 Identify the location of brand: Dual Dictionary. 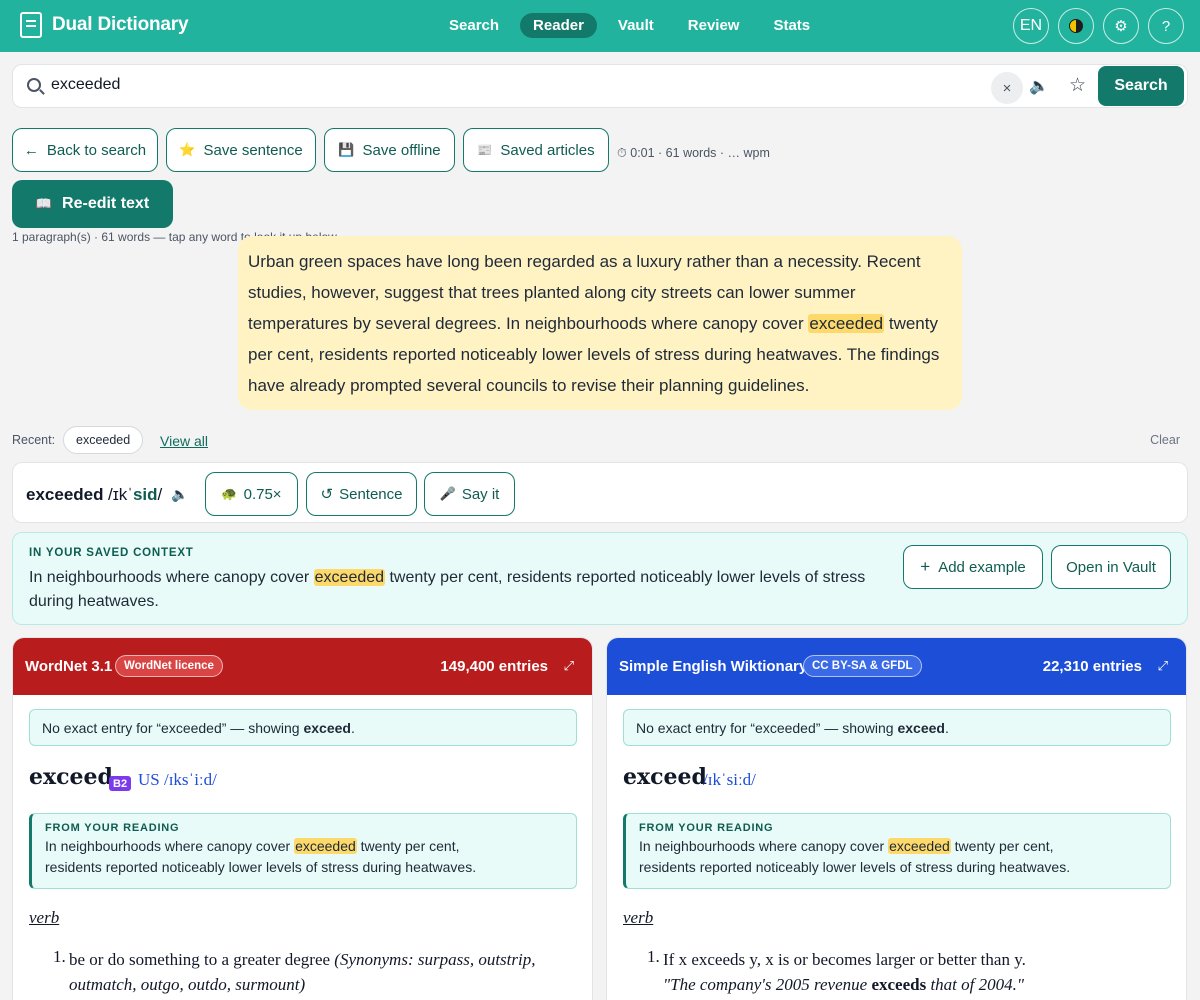
(104, 25).